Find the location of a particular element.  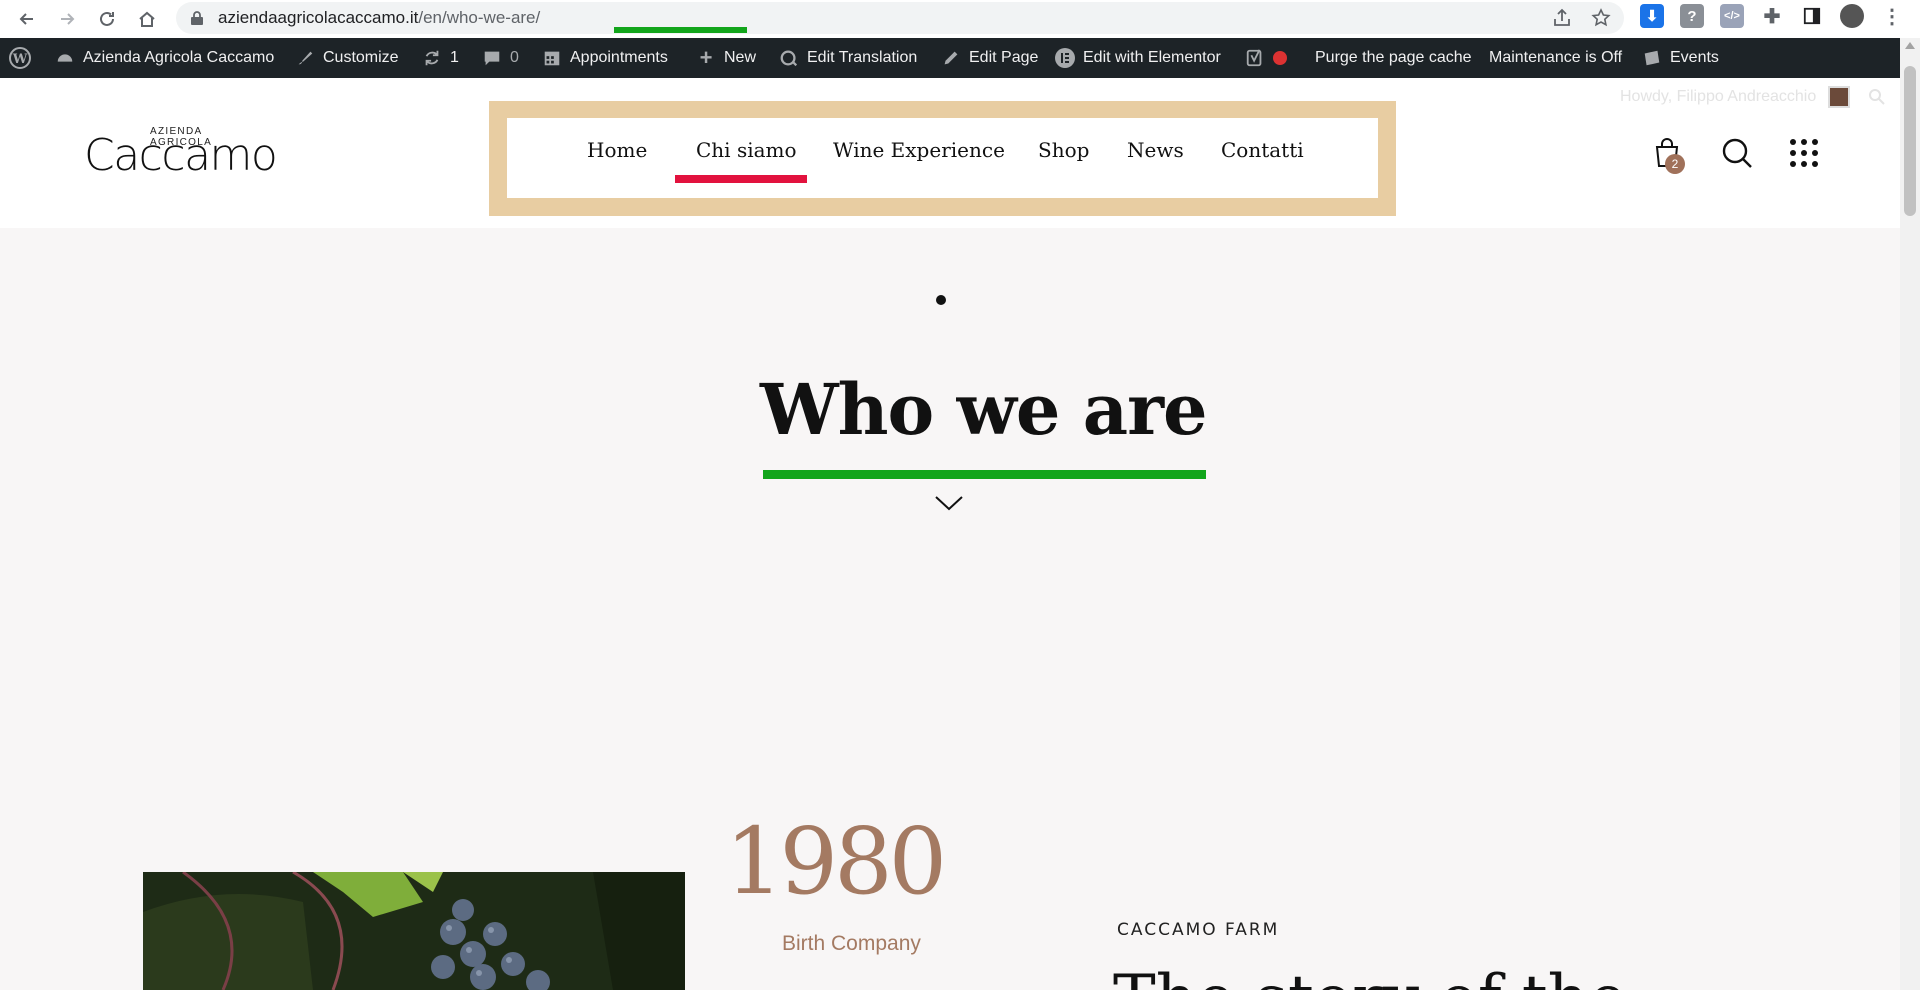

logo-wordmark: Caccamo is located at coordinates (181, 155).